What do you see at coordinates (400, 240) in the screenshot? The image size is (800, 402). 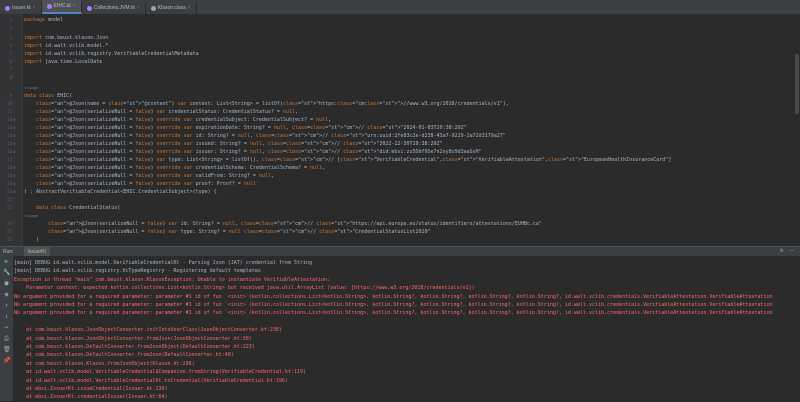 I see `code-line: 26 )` at bounding box center [400, 240].